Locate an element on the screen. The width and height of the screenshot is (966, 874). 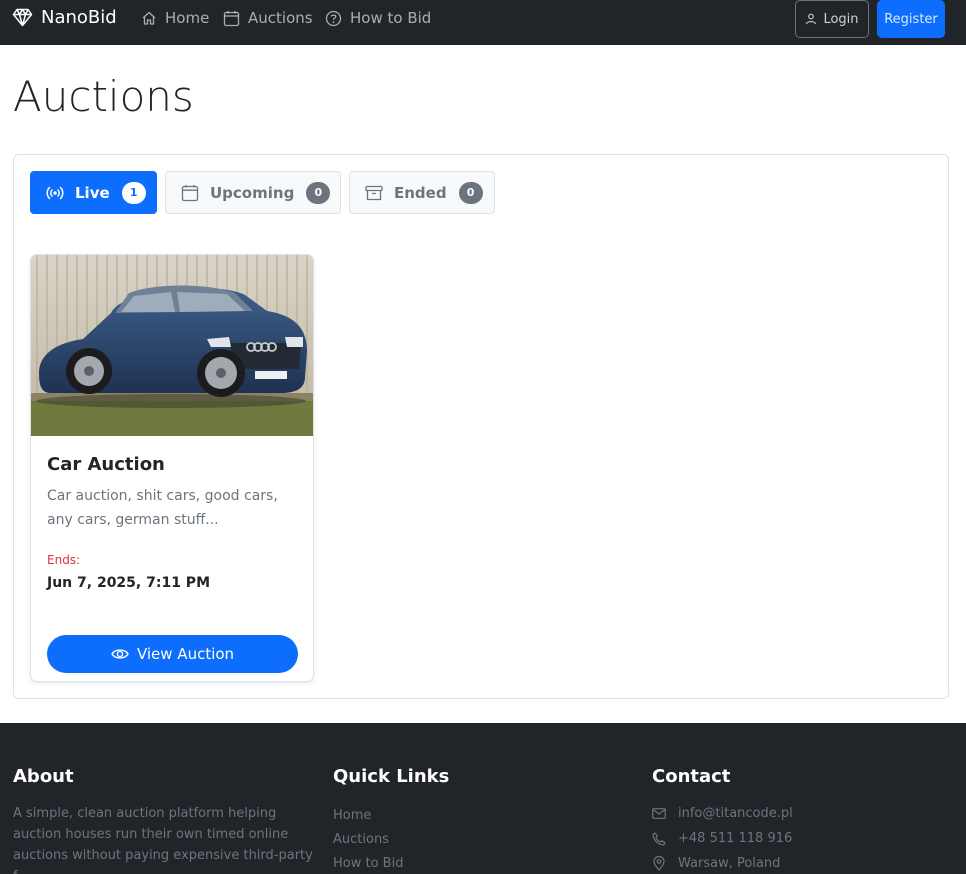
brand-name: NanoBid is located at coordinates (79, 17).